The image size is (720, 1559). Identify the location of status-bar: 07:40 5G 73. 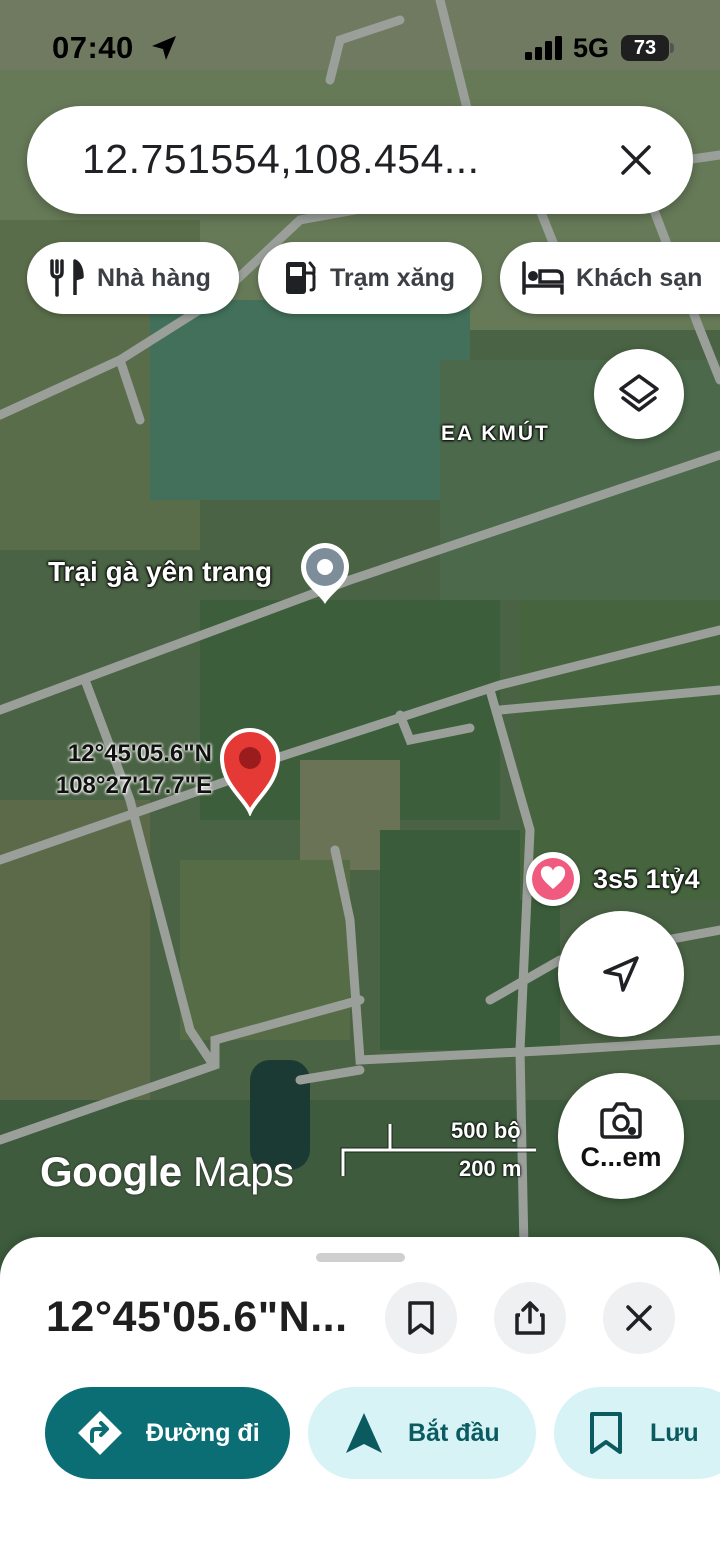
(360, 45).